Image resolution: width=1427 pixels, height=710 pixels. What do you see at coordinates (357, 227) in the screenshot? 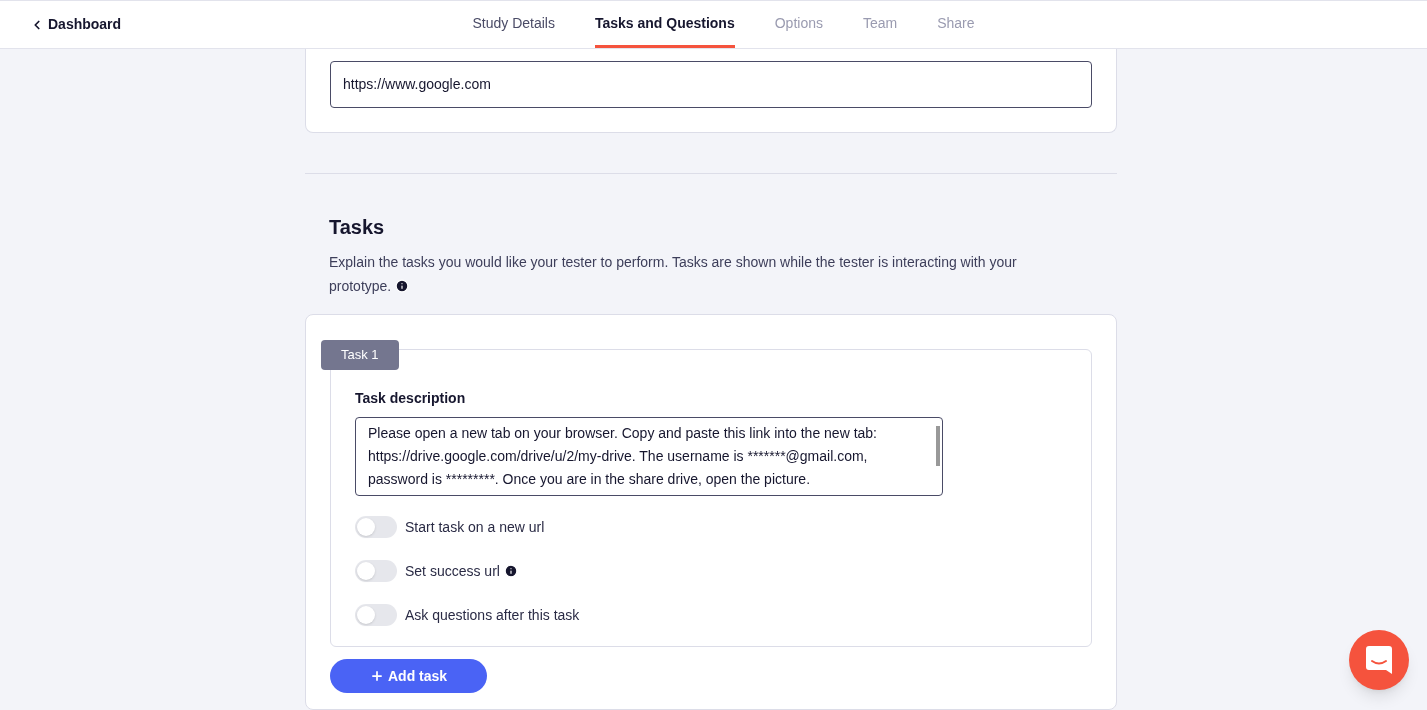
I see `section-title: Tasks` at bounding box center [357, 227].